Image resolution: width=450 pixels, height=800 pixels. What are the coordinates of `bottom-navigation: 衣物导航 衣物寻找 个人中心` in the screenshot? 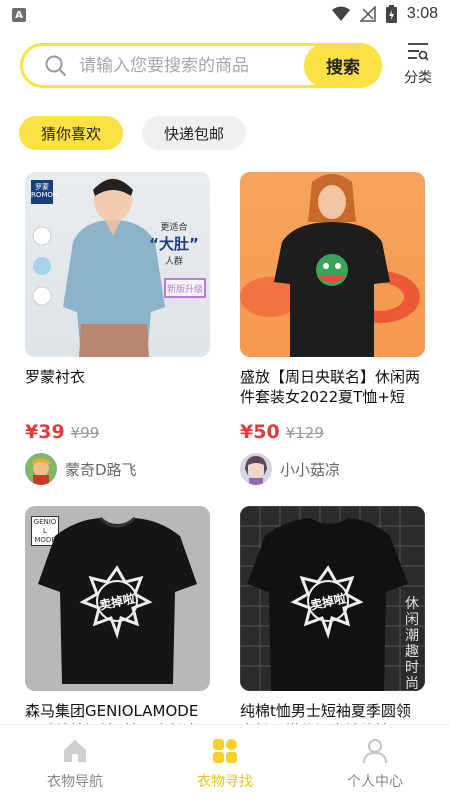 It's located at (225, 762).